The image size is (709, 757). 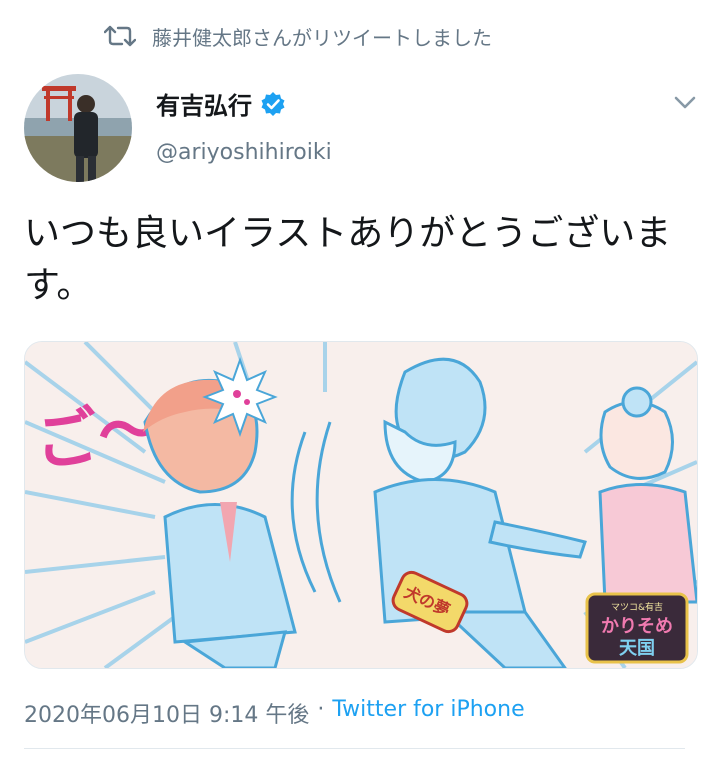 What do you see at coordinates (637, 626) in the screenshot?
I see `logo-main-text: かりそめ` at bounding box center [637, 626].